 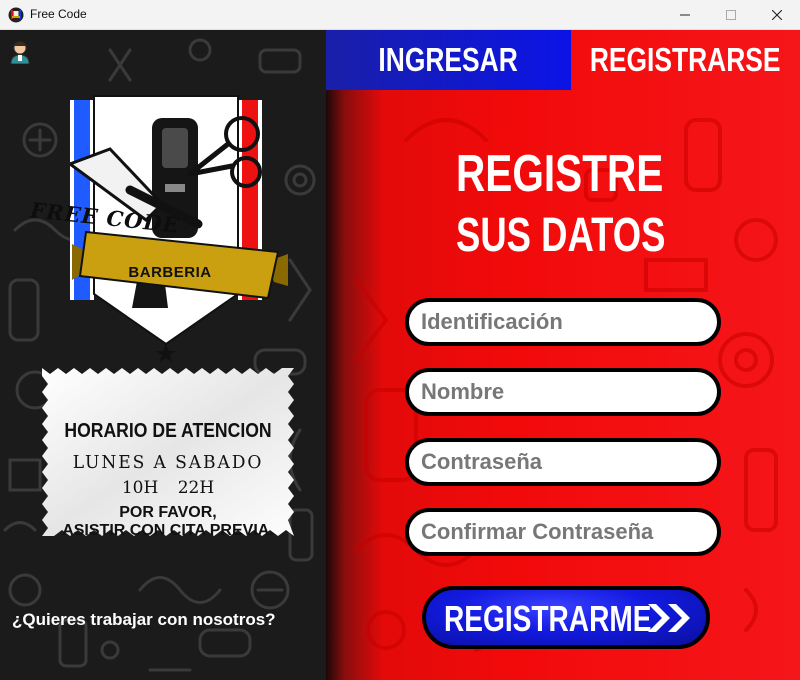 I want to click on identification-input, so click(x=561, y=322).